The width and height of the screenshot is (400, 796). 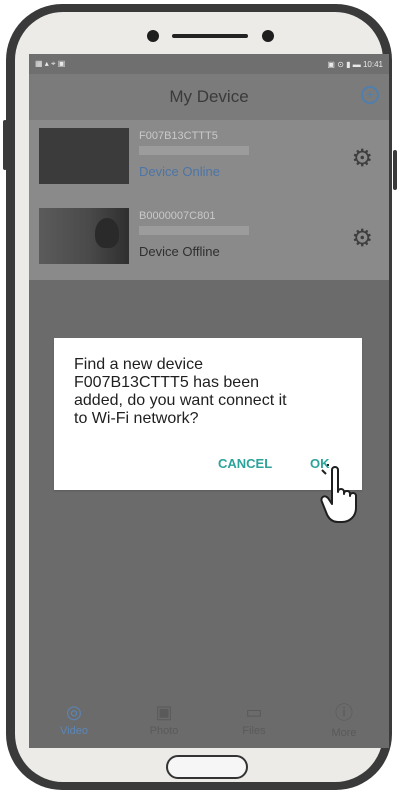 I want to click on bottom-tab-bar: ◎ Video ▣ Photo ▭ Files ⓘ More, so click(x=209, y=719).